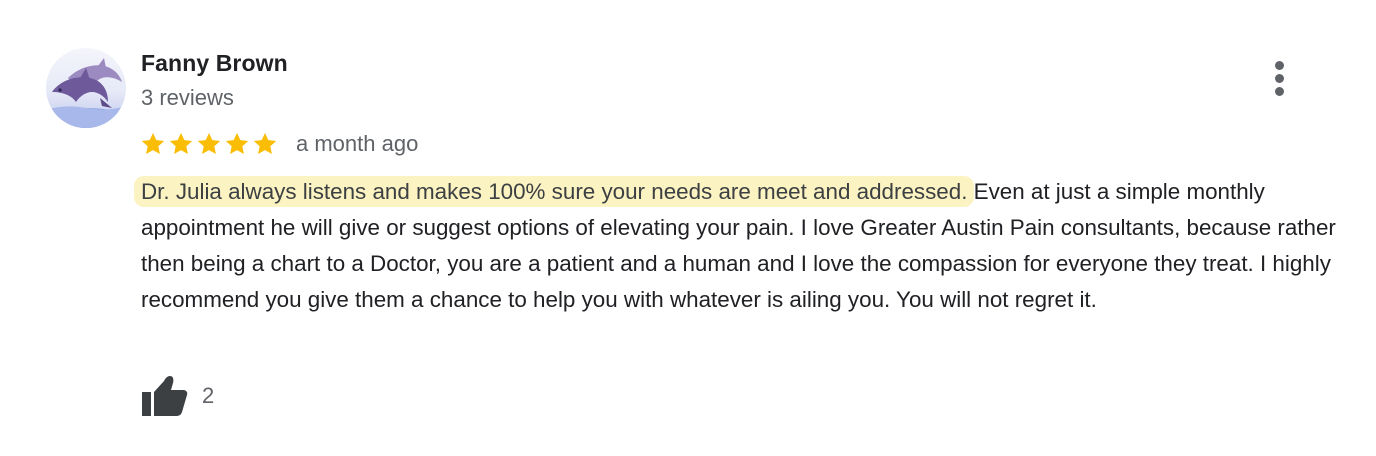 The height and width of the screenshot is (456, 1376). What do you see at coordinates (208, 395) in the screenshot?
I see `like-count: 2` at bounding box center [208, 395].